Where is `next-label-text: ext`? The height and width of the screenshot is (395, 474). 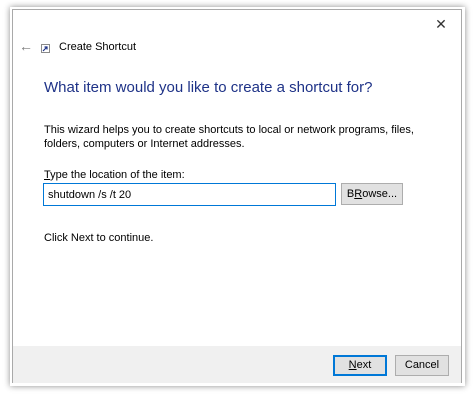
next-label-text: ext is located at coordinates (364, 365).